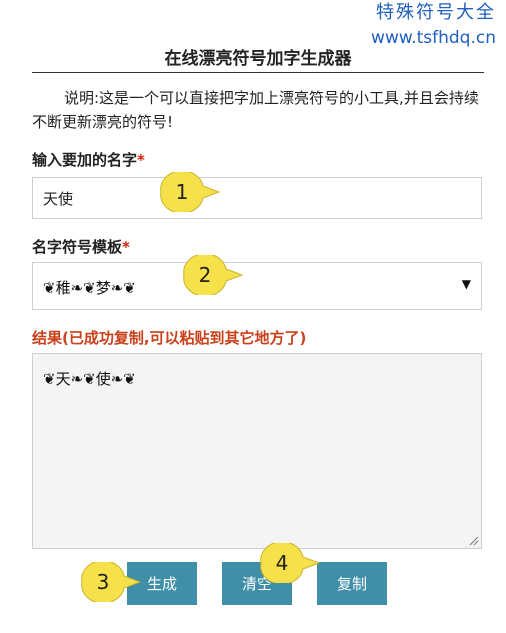 This screenshot has height=633, width=506. What do you see at coordinates (122, 582) in the screenshot?
I see `callout-3: 3` at bounding box center [122, 582].